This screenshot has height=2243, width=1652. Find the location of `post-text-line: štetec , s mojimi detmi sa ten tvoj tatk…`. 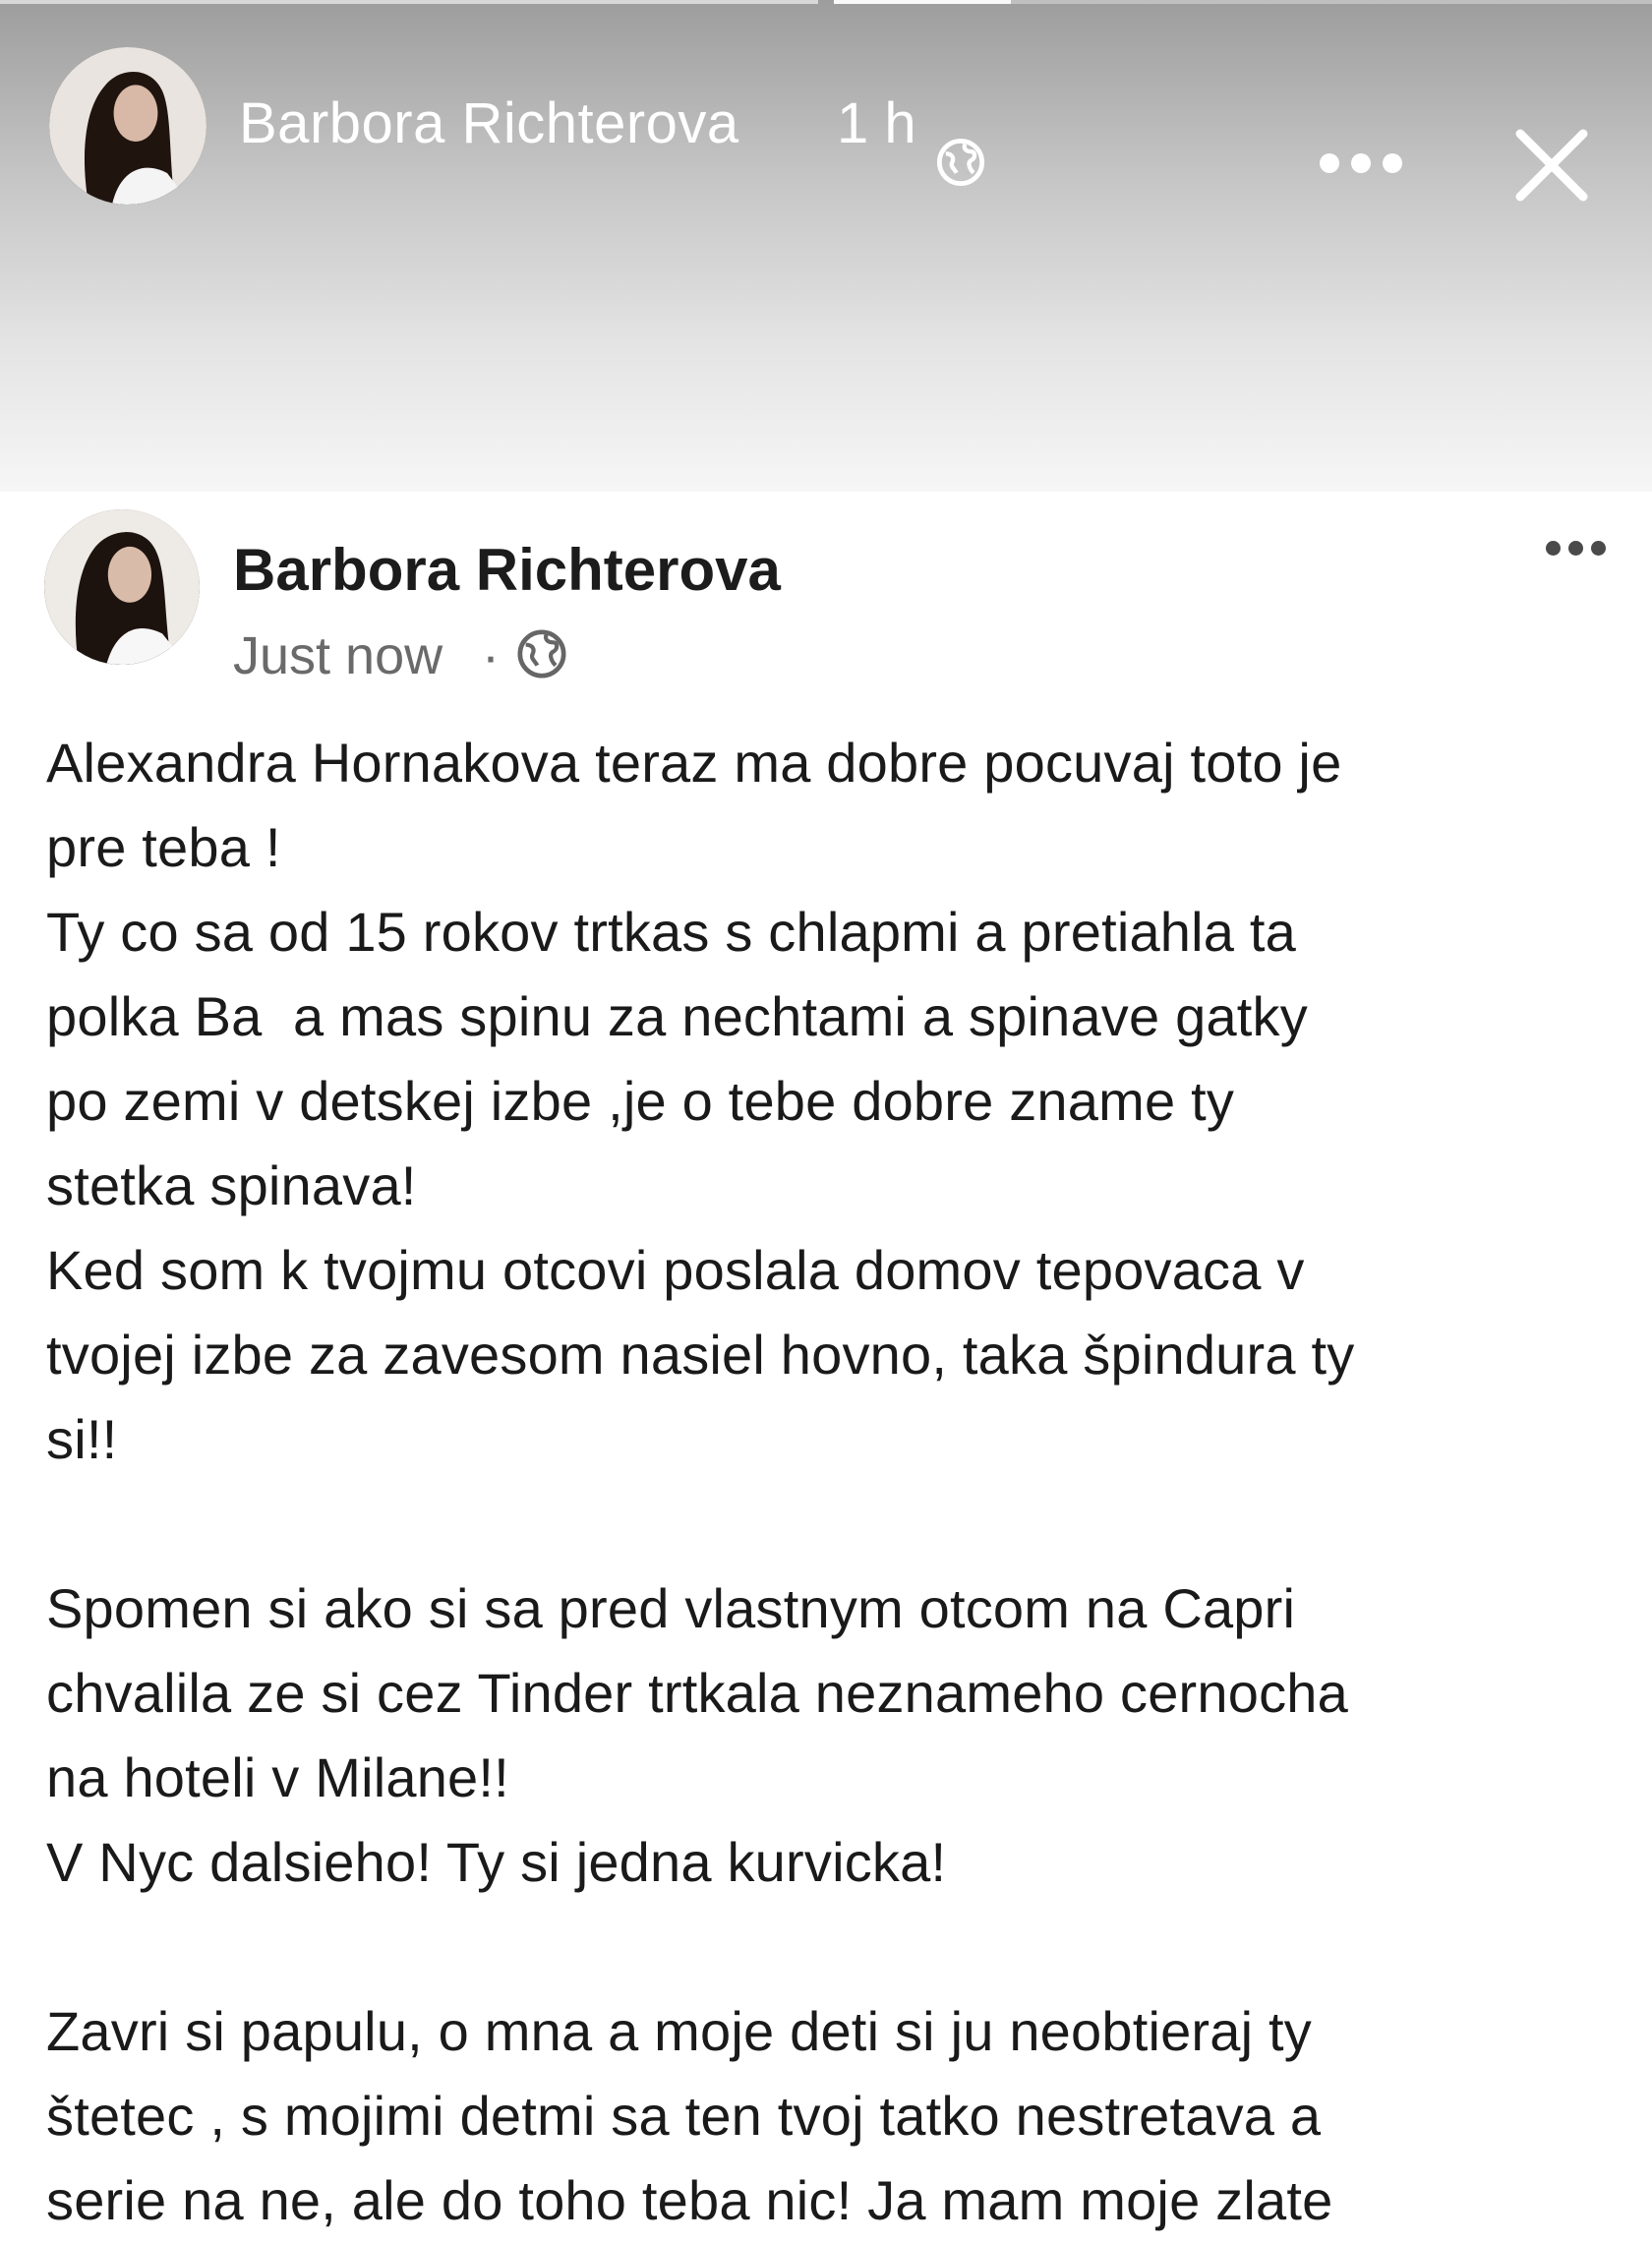

post-text-line: štetec , s mojimi detmi sa ten tvoj tatk… is located at coordinates (684, 2116).